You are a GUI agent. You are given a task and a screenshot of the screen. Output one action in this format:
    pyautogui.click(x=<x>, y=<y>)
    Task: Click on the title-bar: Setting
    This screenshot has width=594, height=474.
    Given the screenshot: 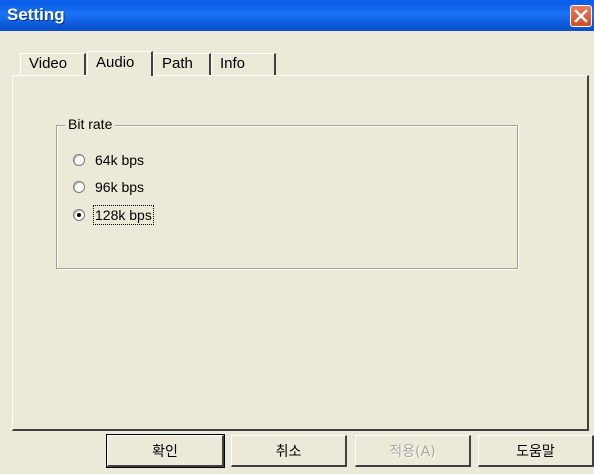 What is the action you would take?
    pyautogui.click(x=297, y=15)
    